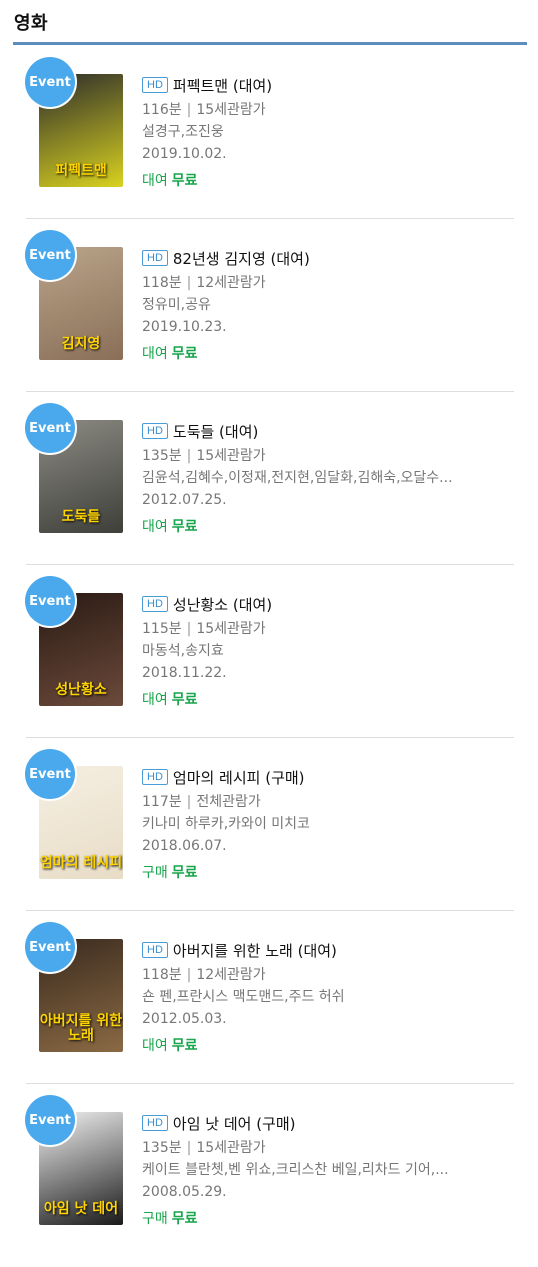 This screenshot has width=538, height=1267. I want to click on movie-runtime: 115분, so click(162, 629).